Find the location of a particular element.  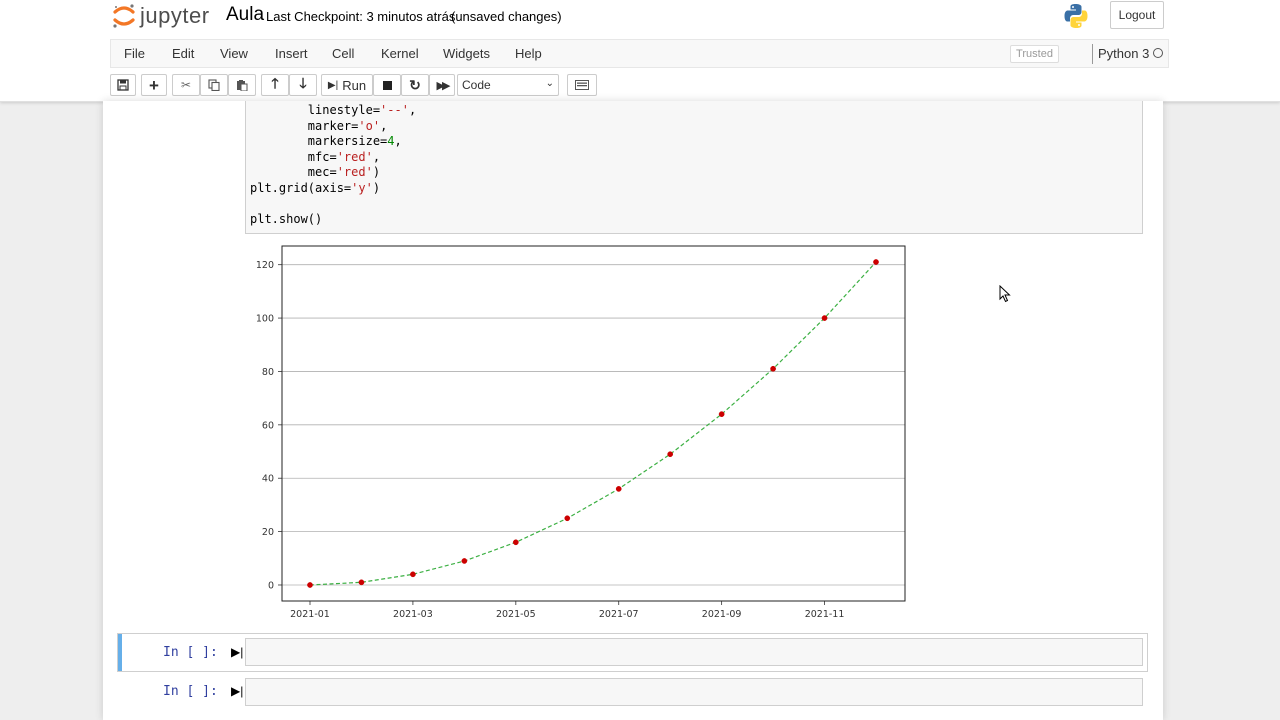

stop-icon is located at coordinates (387, 85).